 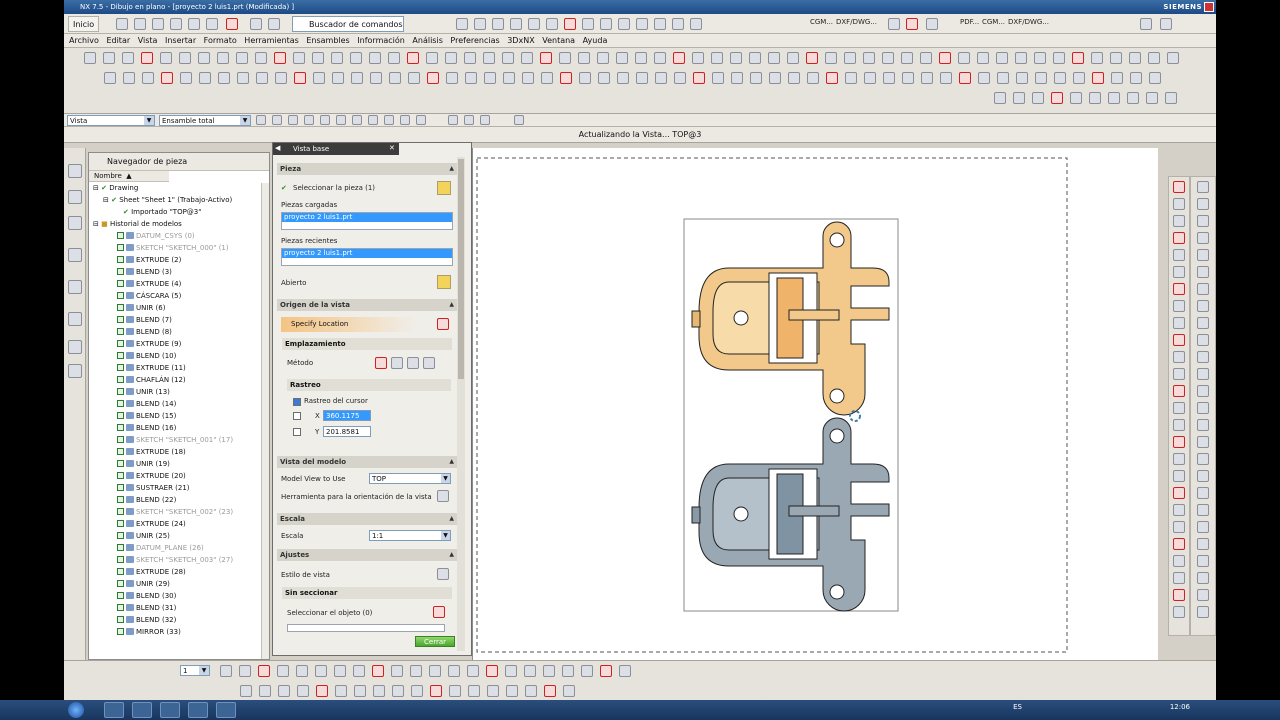 What do you see at coordinates (369, 385) in the screenshot?
I see `subsection-tracking: Rastreo` at bounding box center [369, 385].